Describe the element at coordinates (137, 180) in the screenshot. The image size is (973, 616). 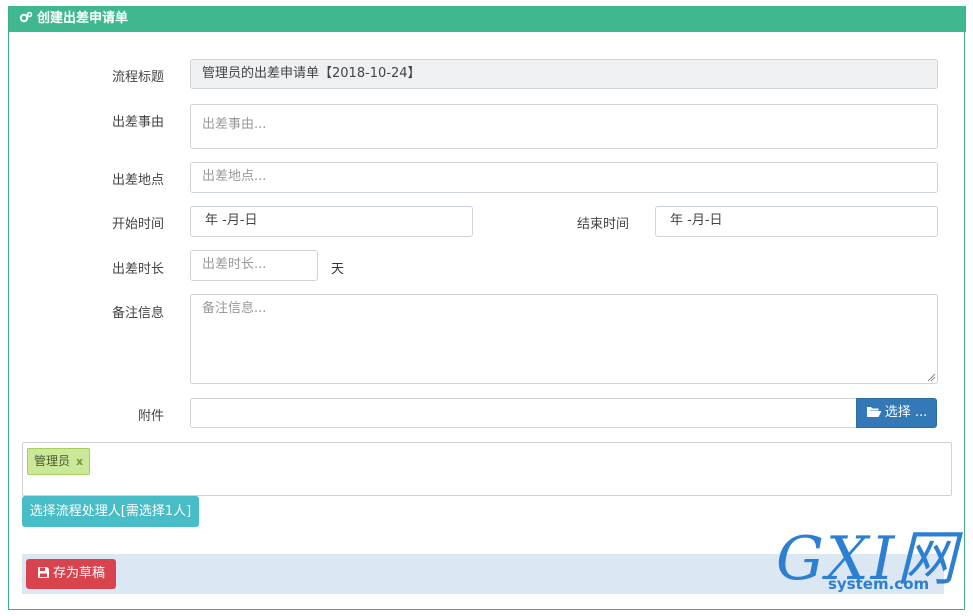
I see `place-label: 出差地点` at that location.